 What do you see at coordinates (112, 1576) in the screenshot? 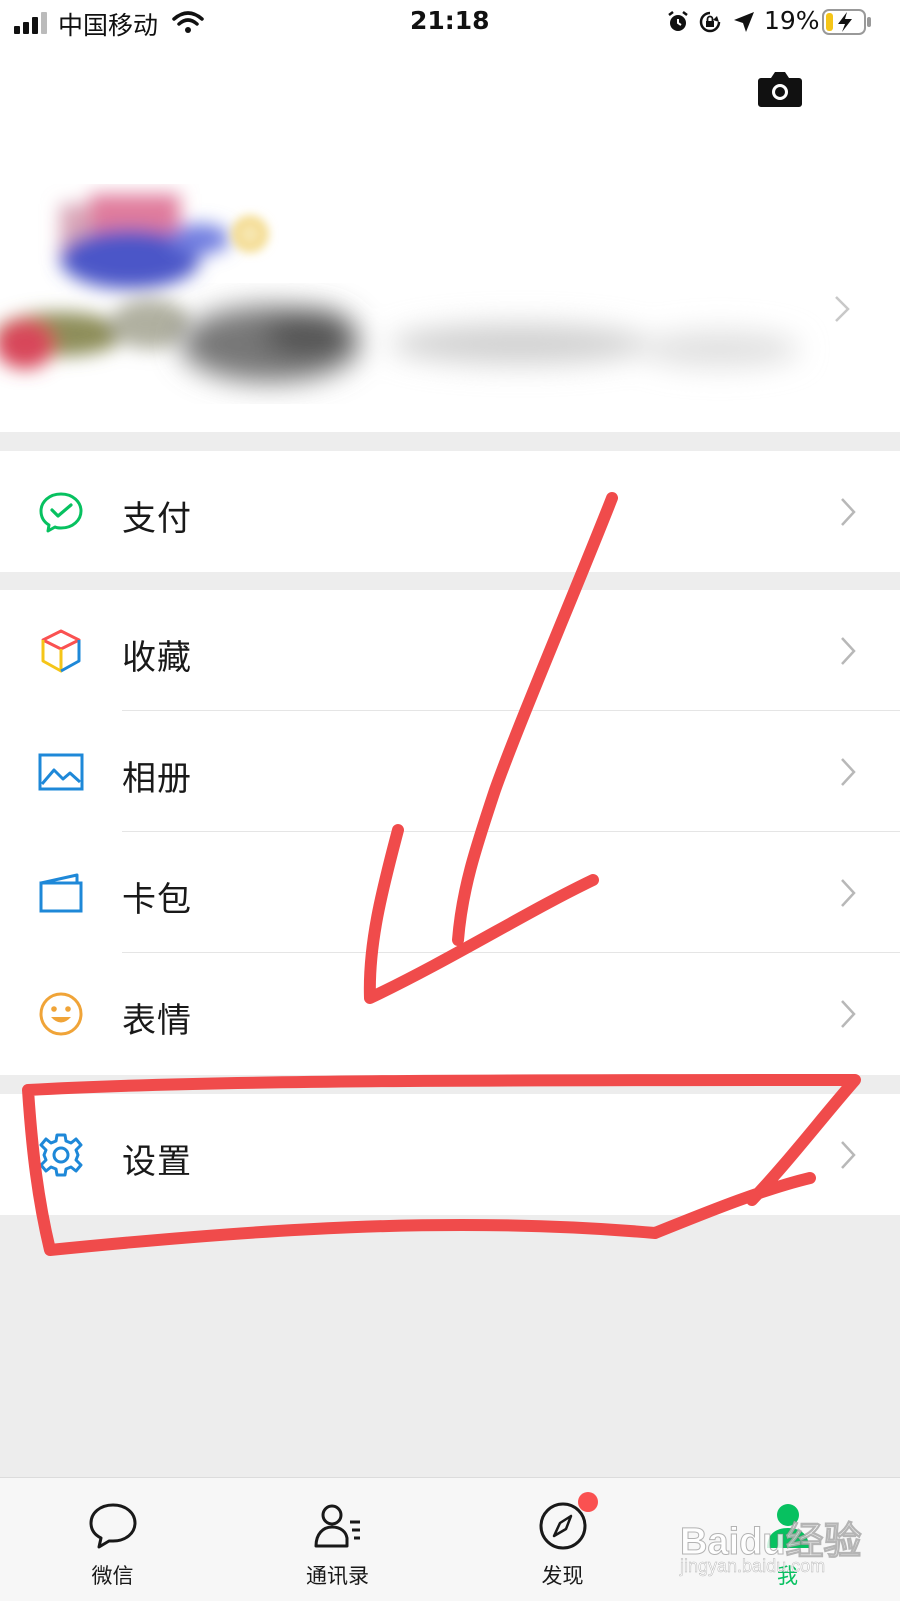
I see `tab-chats-label: 微信` at bounding box center [112, 1576].